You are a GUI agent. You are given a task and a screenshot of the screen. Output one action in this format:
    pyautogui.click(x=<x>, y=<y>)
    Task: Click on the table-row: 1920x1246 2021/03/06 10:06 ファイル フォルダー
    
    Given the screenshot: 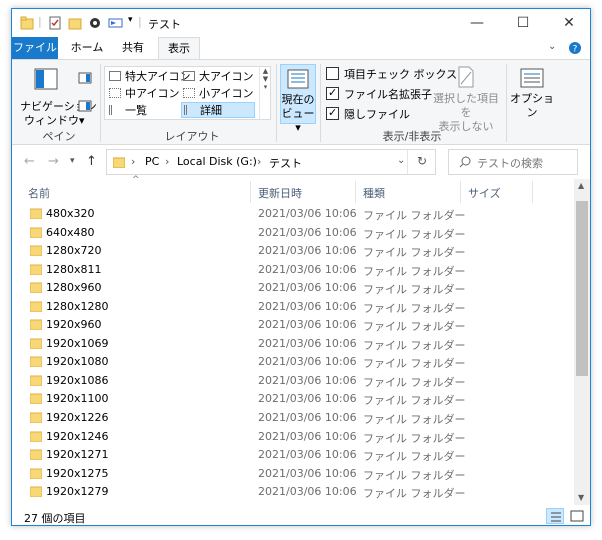 What is the action you would take?
    pyautogui.click(x=293, y=437)
    